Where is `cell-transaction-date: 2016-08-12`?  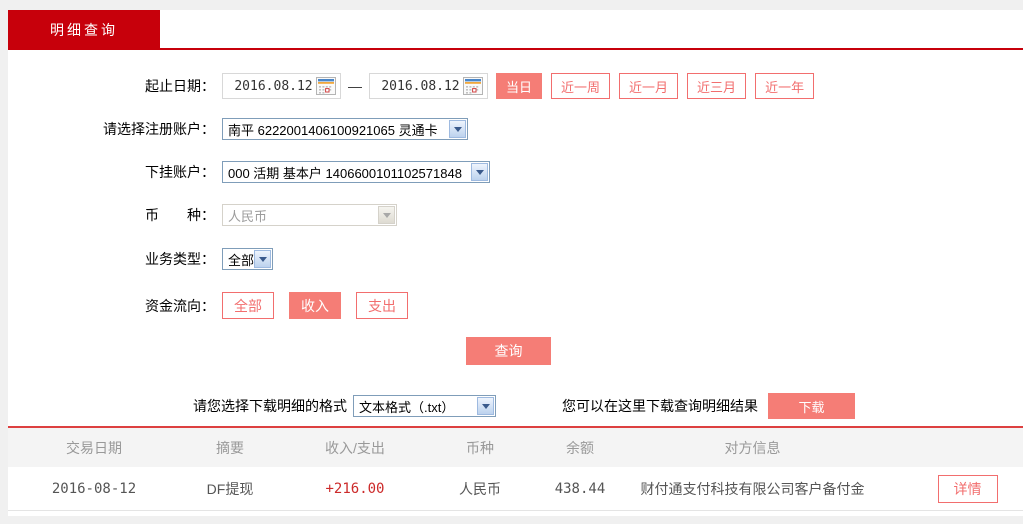 cell-transaction-date: 2016-08-12 is located at coordinates (94, 488).